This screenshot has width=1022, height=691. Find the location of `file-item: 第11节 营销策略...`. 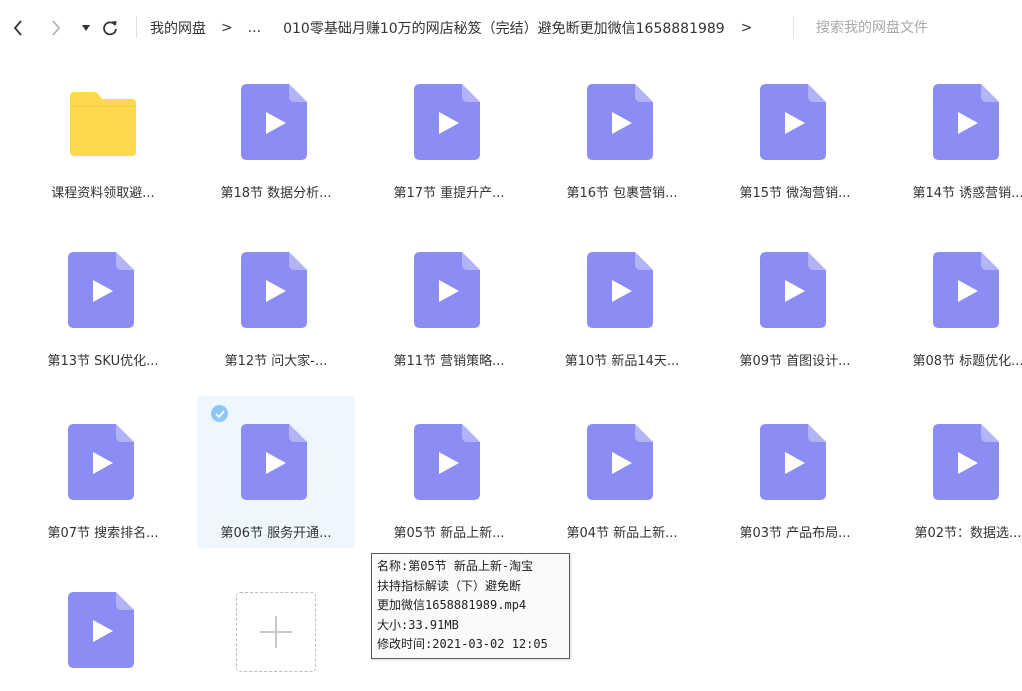

file-item: 第11节 营销策略... is located at coordinates (449, 300).